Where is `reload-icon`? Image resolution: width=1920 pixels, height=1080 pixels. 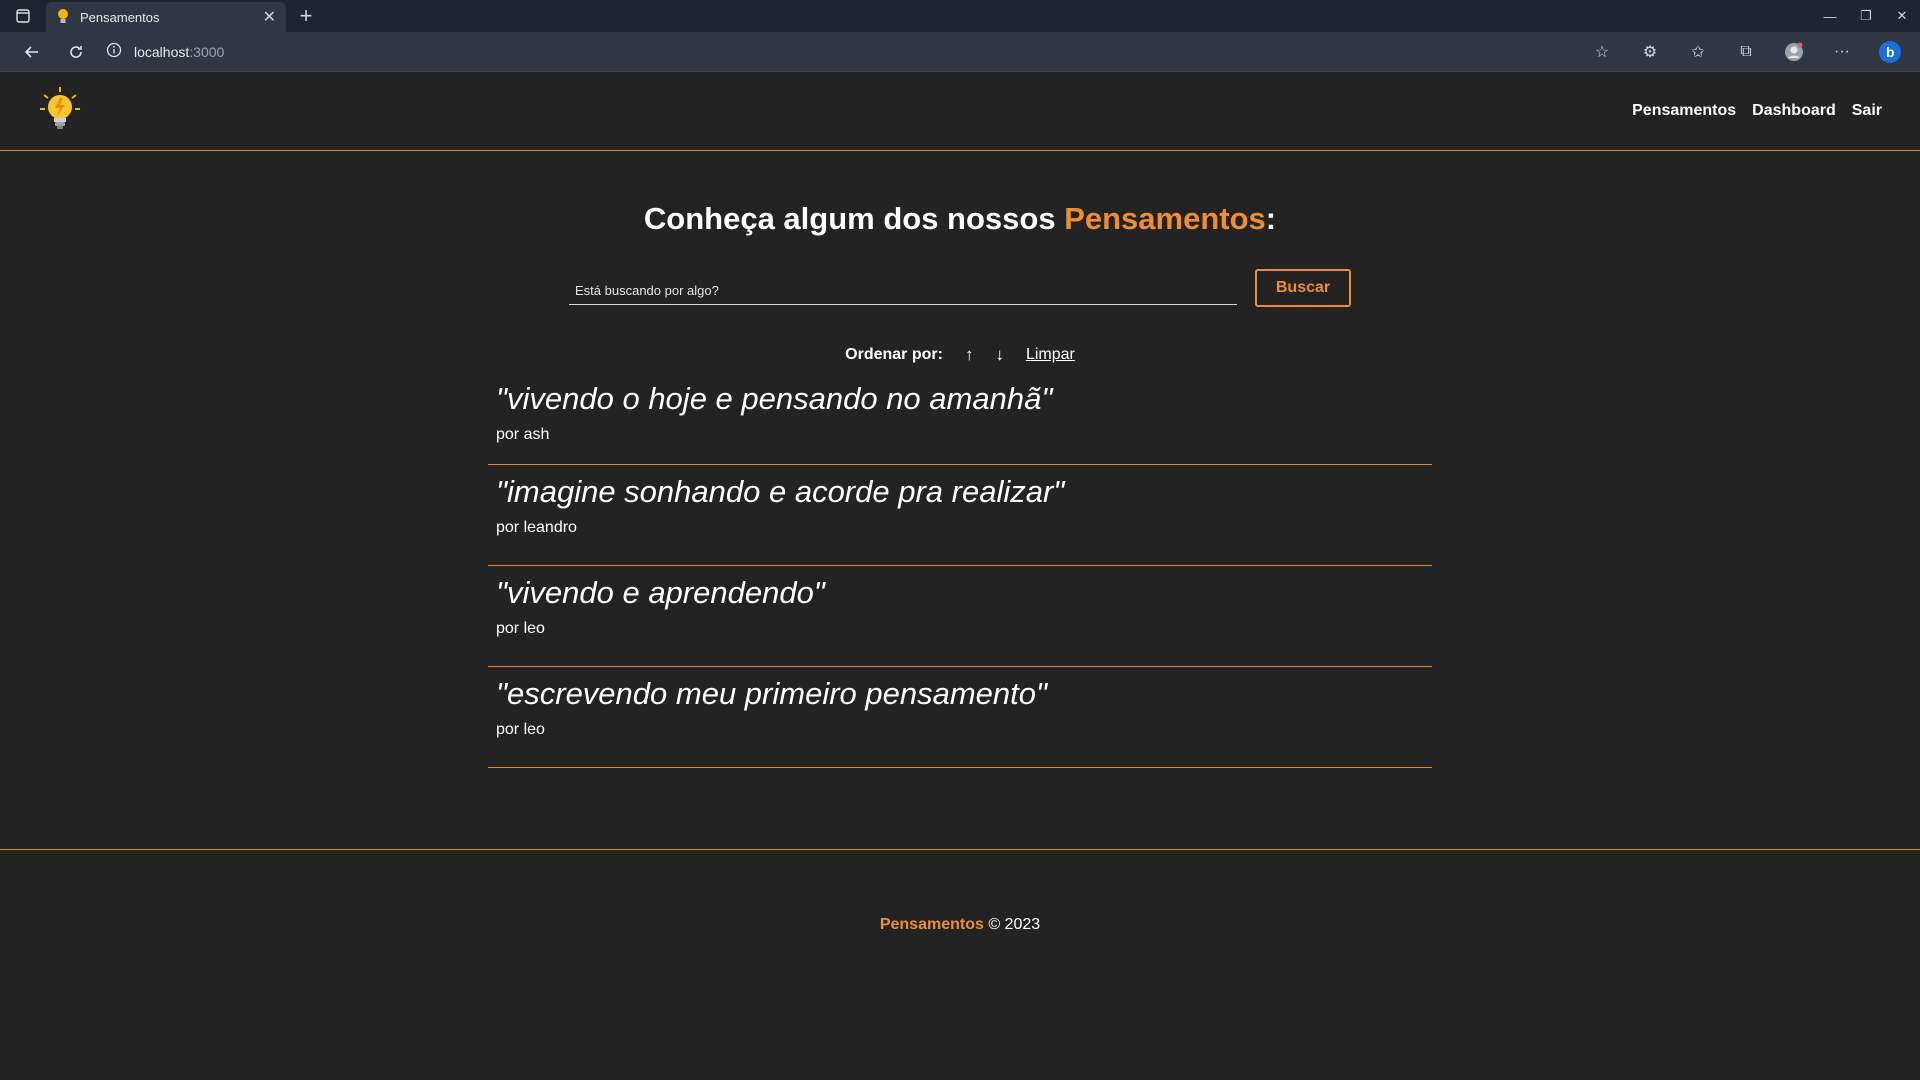 reload-icon is located at coordinates (76, 52).